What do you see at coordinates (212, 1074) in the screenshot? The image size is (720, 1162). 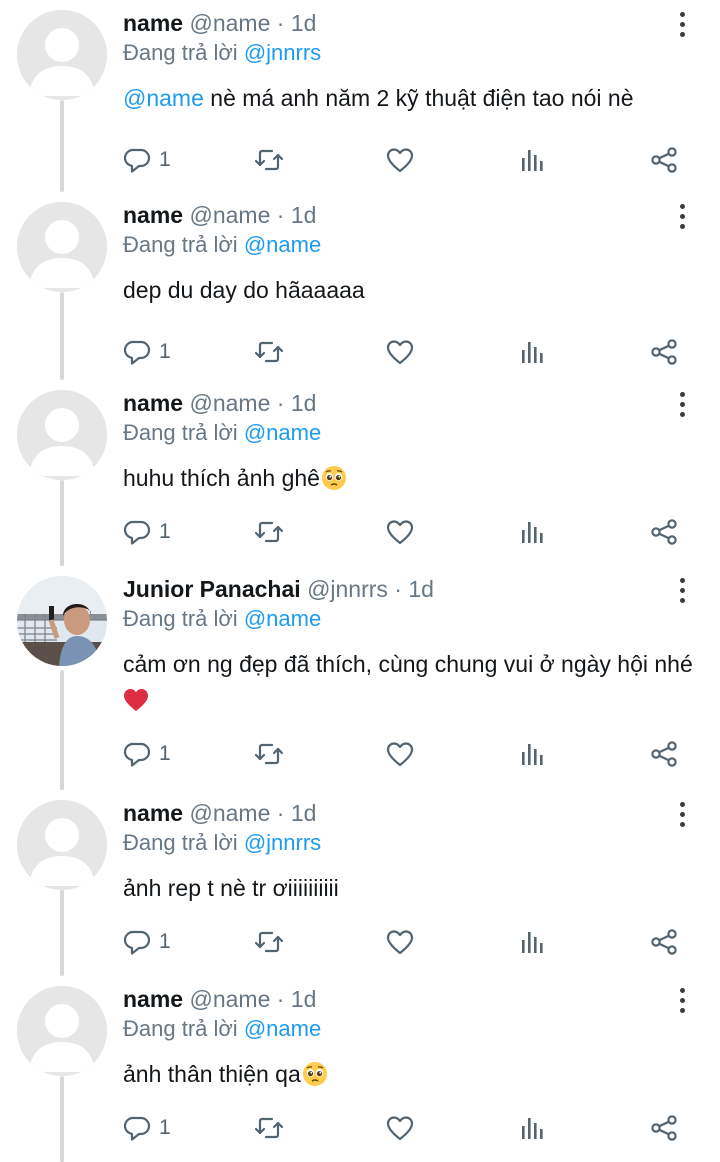 I see `post-body: ảnh thân thiện qa` at bounding box center [212, 1074].